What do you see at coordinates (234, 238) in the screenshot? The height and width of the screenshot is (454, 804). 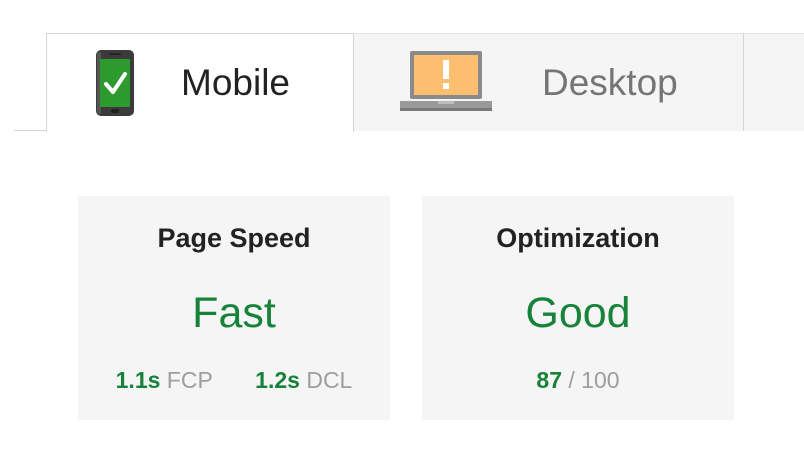 I see `page-speed-title: Page Speed` at bounding box center [234, 238].